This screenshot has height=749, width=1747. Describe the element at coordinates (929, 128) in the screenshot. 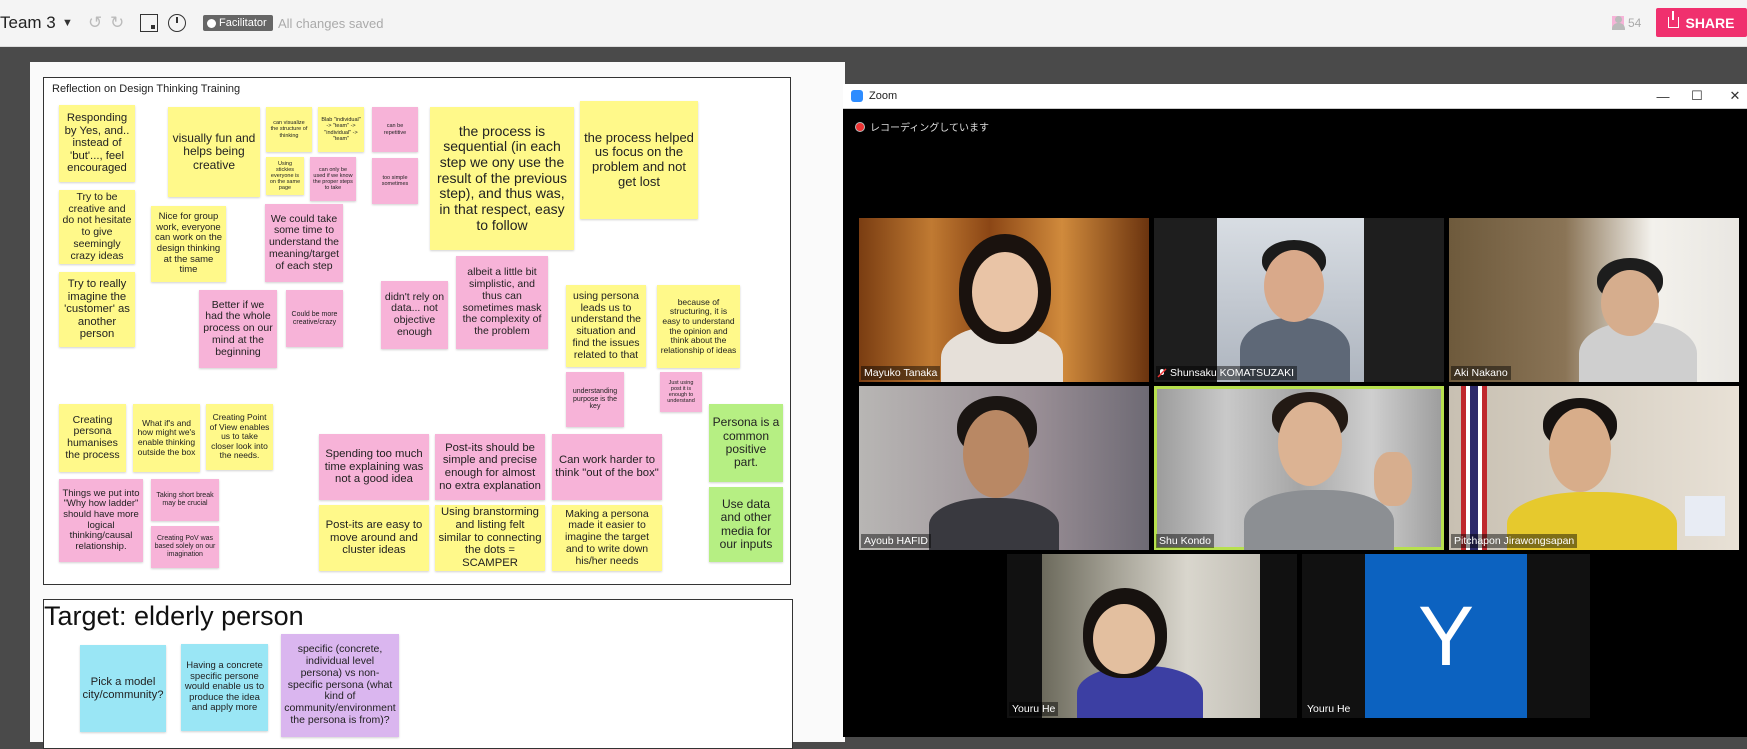

I see `recording-label: レコーディングしています` at that location.